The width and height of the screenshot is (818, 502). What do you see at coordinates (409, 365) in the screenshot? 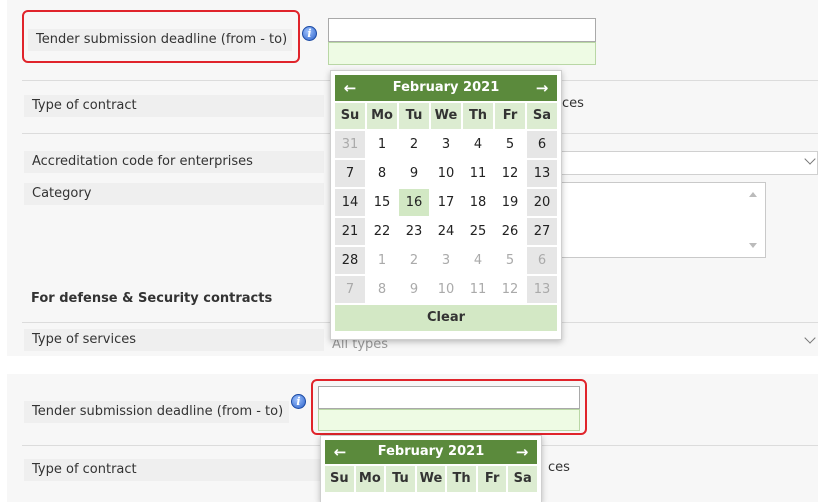
I see `screenshot-separator` at bounding box center [409, 365].